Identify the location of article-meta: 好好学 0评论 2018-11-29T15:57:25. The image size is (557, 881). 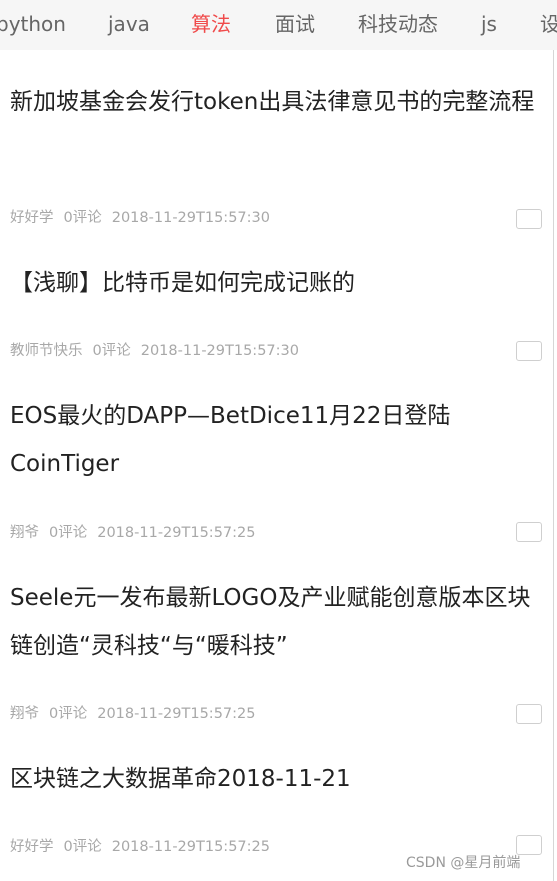
(145, 845).